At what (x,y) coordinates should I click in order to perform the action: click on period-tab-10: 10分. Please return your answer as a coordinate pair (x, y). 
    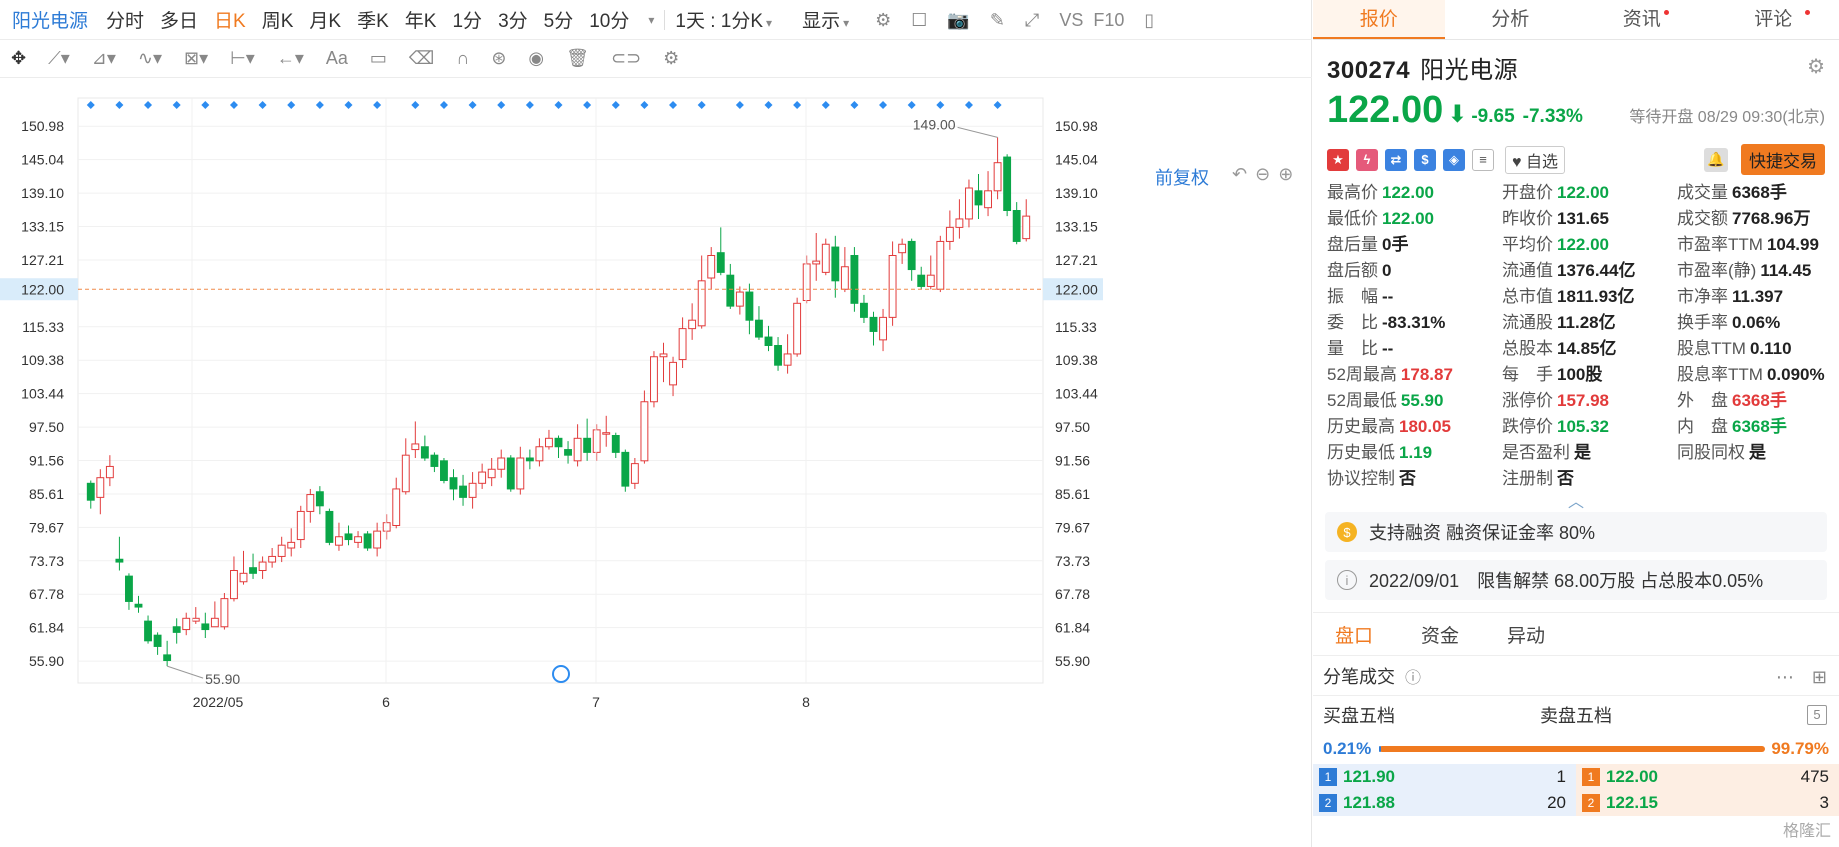
    Looking at the image, I should click on (609, 19).